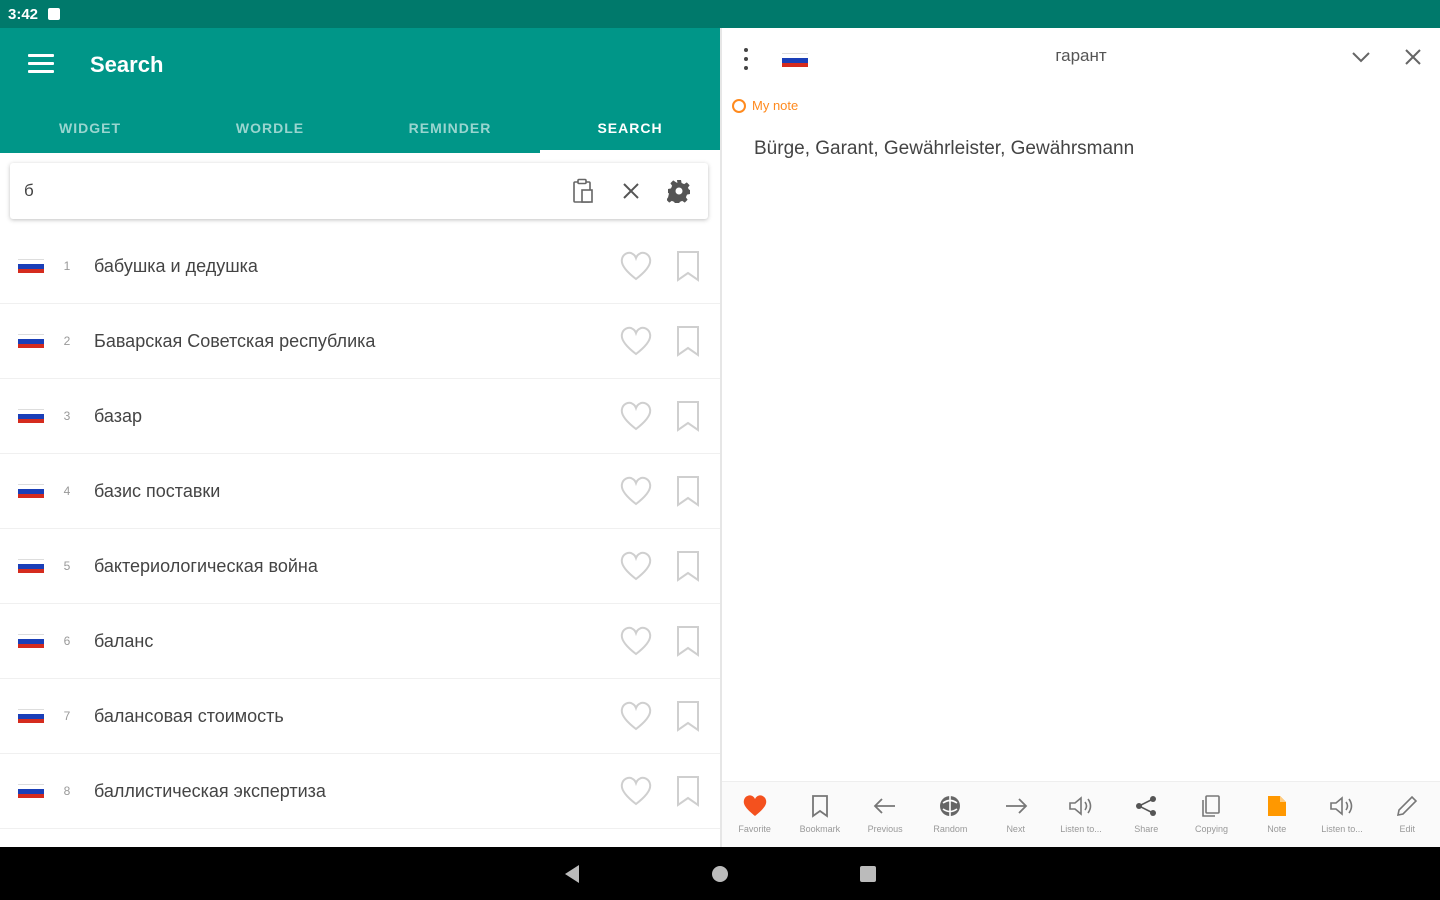 Image resolution: width=1440 pixels, height=900 pixels. What do you see at coordinates (1407, 806) in the screenshot?
I see `pencil-icon` at bounding box center [1407, 806].